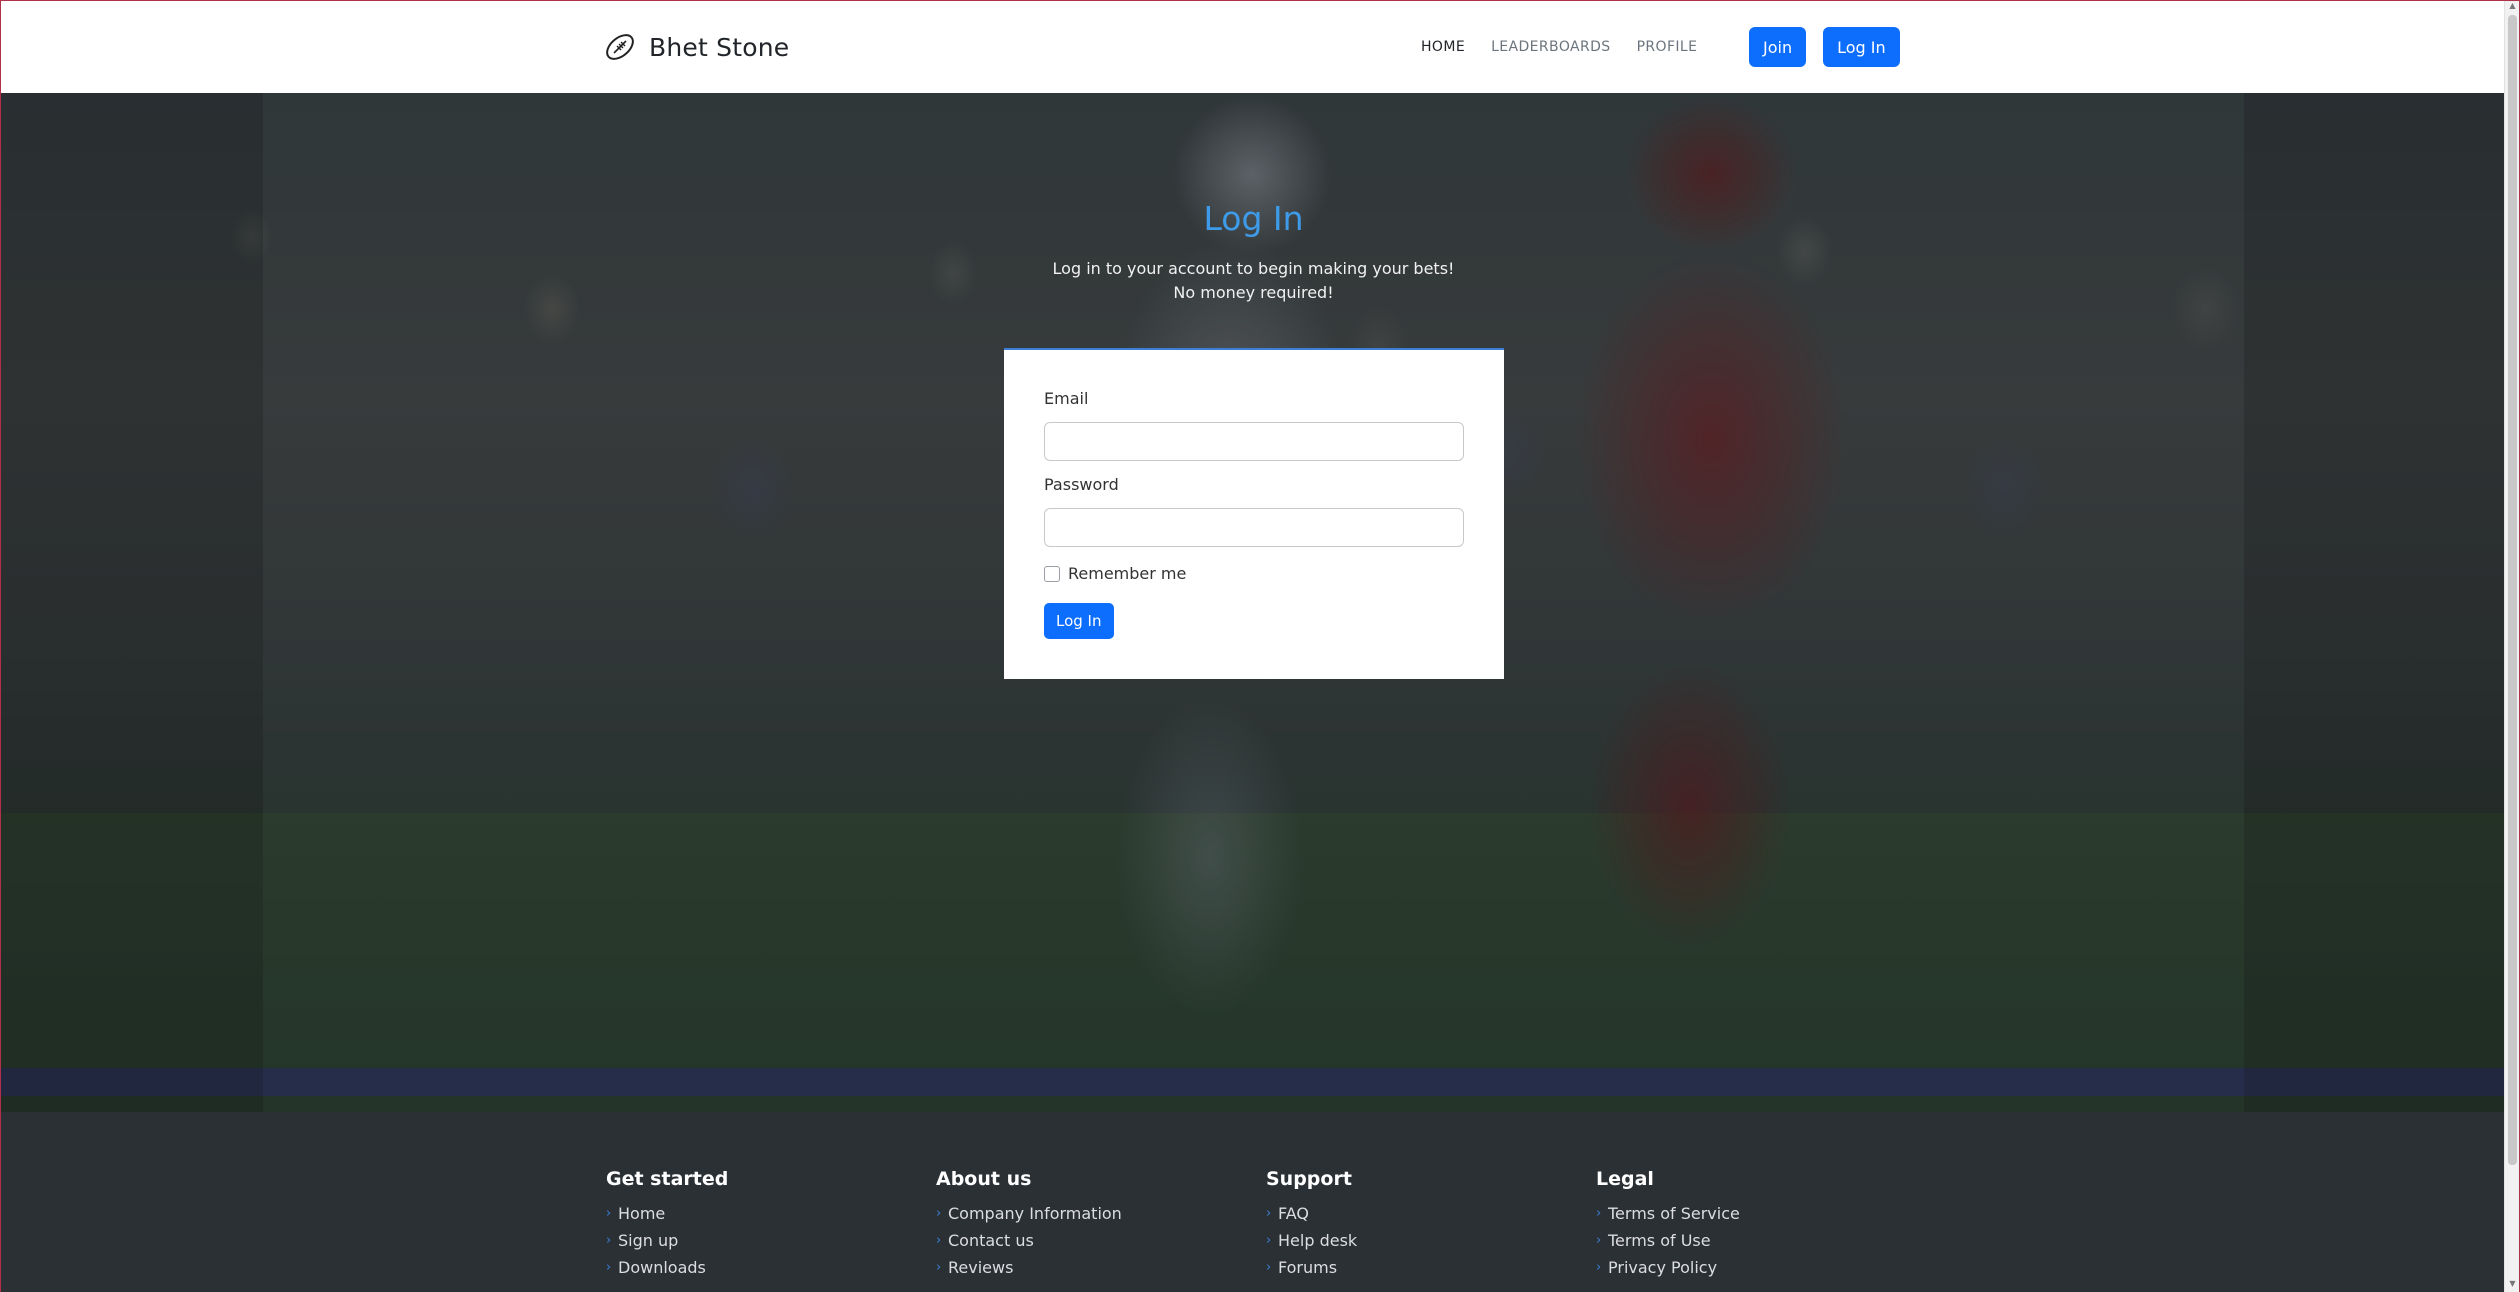 The width and height of the screenshot is (2520, 1292). What do you see at coordinates (1254, 441) in the screenshot?
I see `email-field` at bounding box center [1254, 441].